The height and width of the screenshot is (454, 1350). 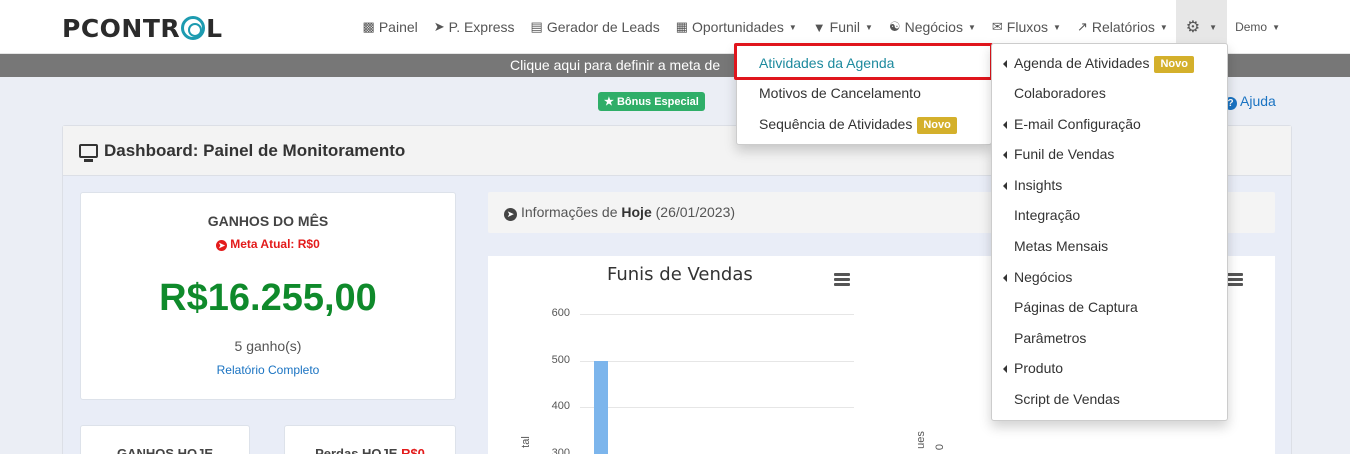 What do you see at coordinates (681, 26) in the screenshot?
I see `list-icon: ▦` at bounding box center [681, 26].